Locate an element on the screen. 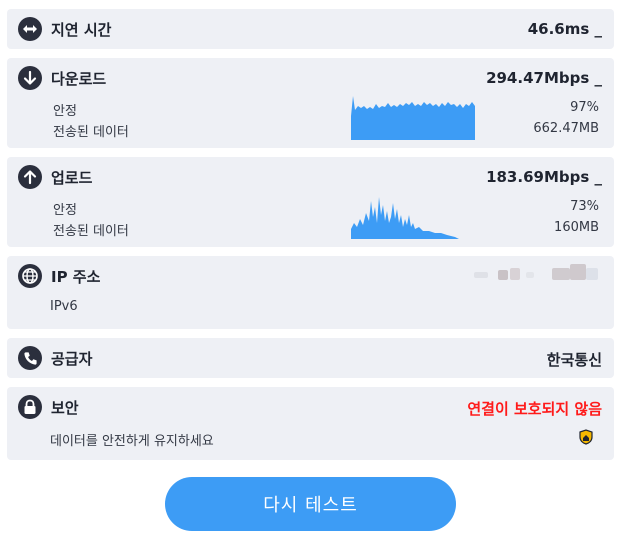  double-arrow-icon is located at coordinates (30, 29).